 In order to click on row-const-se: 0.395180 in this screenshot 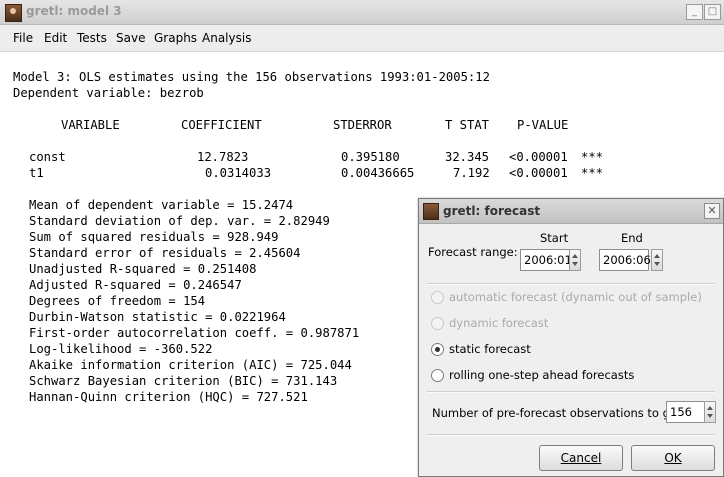, I will do `click(370, 157)`.